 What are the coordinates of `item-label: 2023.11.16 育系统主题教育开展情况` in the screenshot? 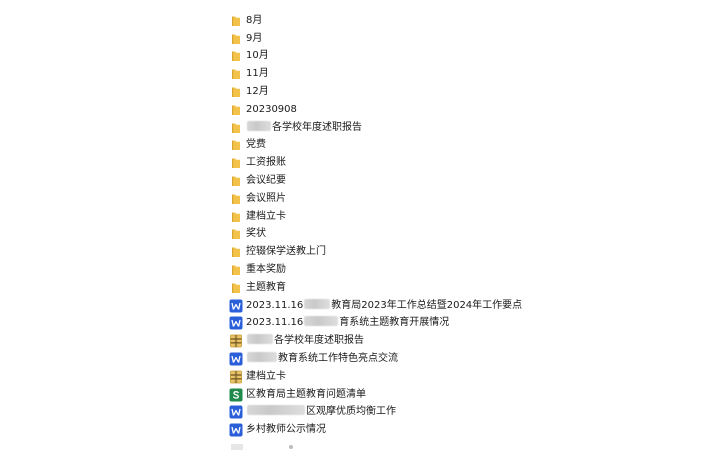 It's located at (347, 323).